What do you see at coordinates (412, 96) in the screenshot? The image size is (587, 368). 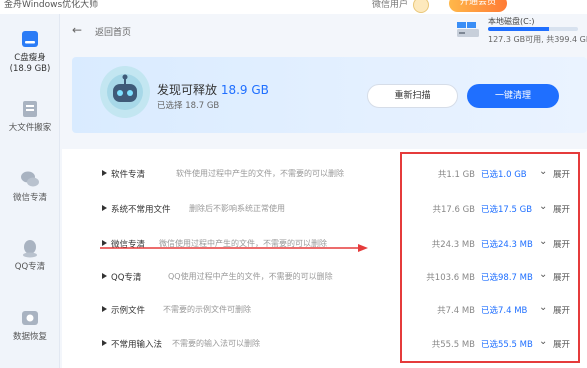 I see `rescan-button: 重新扫描` at bounding box center [412, 96].